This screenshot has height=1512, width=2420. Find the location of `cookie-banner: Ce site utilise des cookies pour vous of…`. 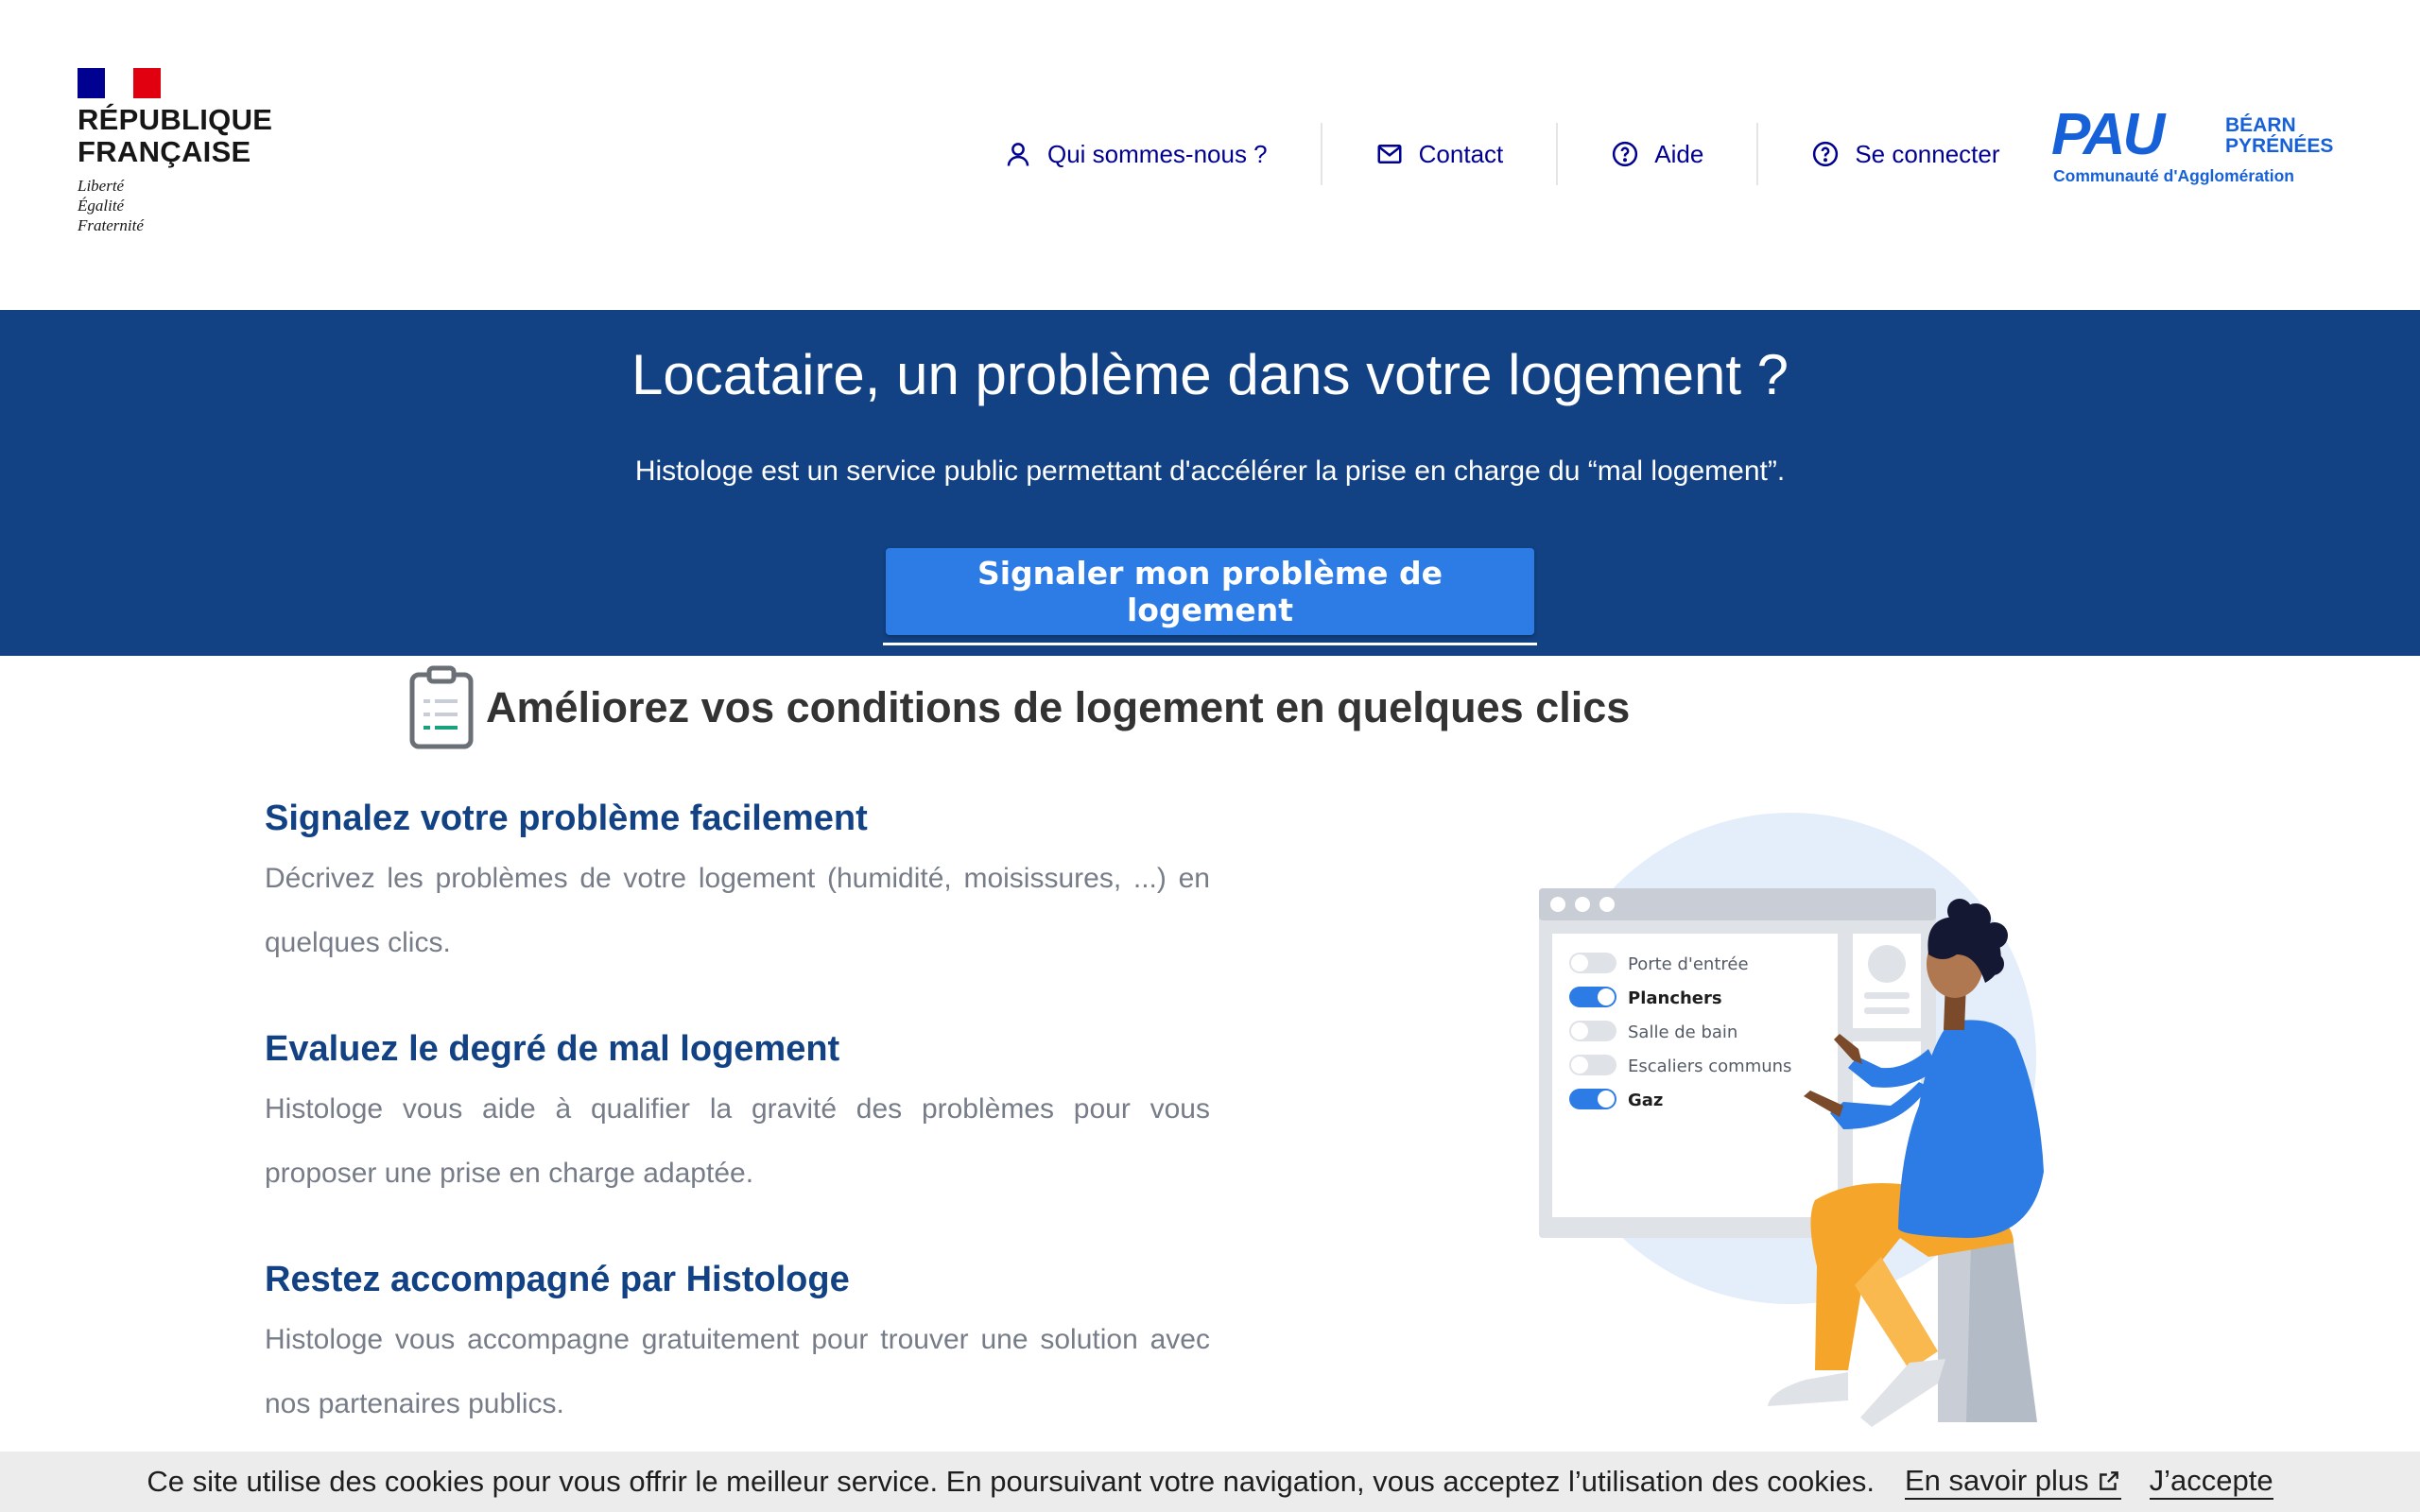

cookie-banner: Ce site utilise des cookies pour vous of… is located at coordinates (1210, 1482).